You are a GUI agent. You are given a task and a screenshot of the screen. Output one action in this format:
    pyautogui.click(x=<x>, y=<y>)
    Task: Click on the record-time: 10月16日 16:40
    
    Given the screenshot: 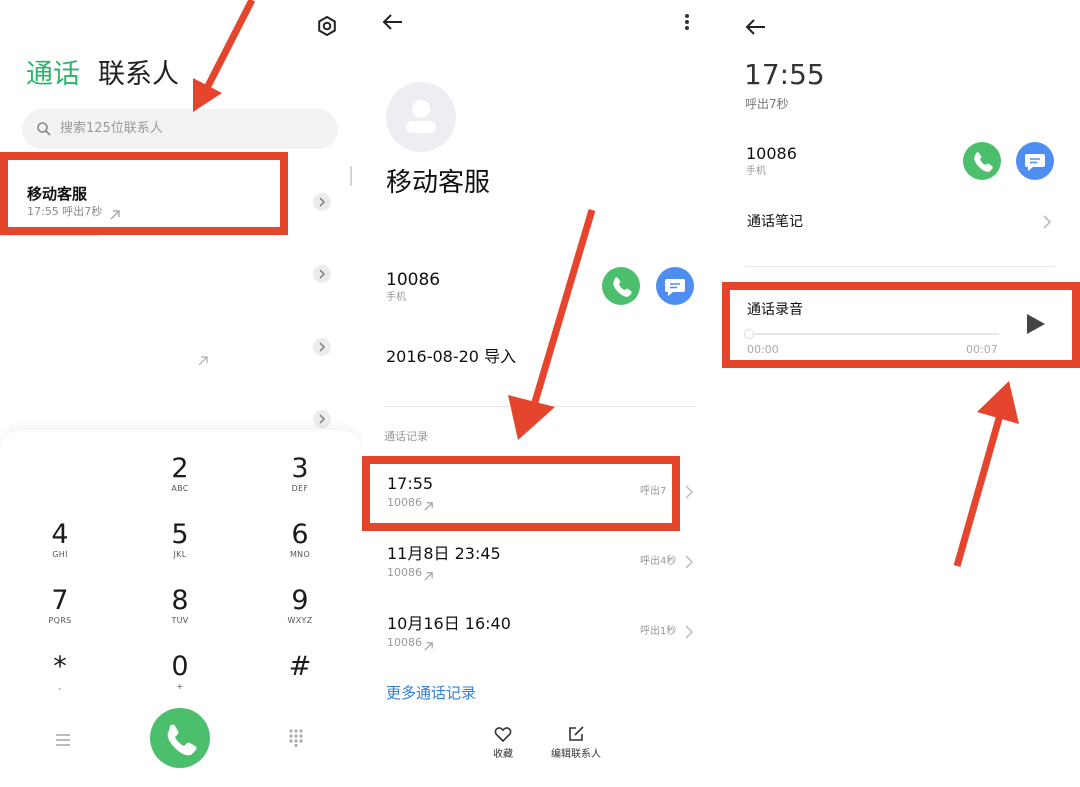 What is the action you would take?
    pyautogui.click(x=449, y=623)
    